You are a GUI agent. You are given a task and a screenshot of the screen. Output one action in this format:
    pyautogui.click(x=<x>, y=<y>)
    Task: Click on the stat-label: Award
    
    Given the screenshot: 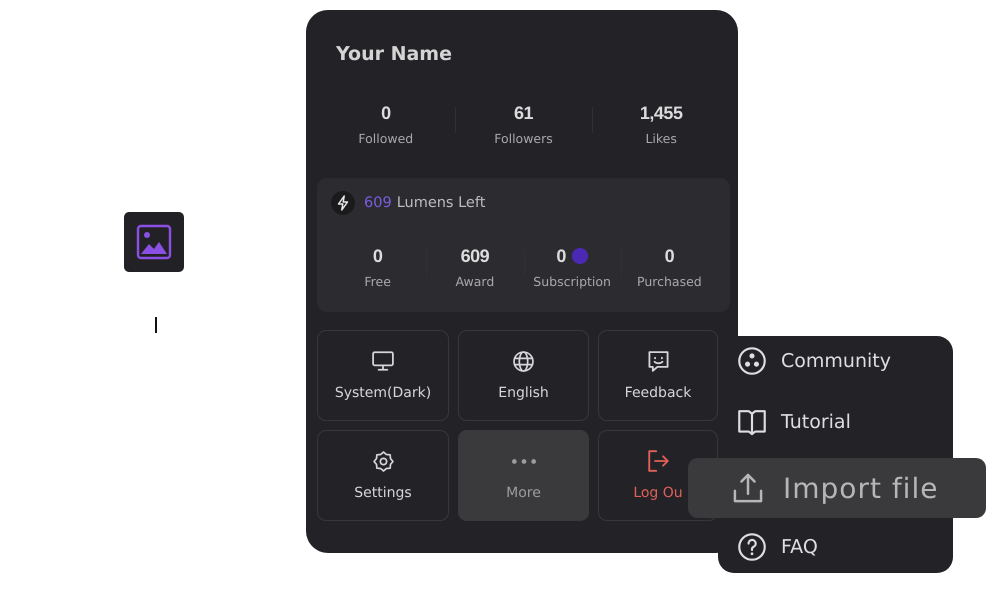 What is the action you would take?
    pyautogui.click(x=474, y=282)
    